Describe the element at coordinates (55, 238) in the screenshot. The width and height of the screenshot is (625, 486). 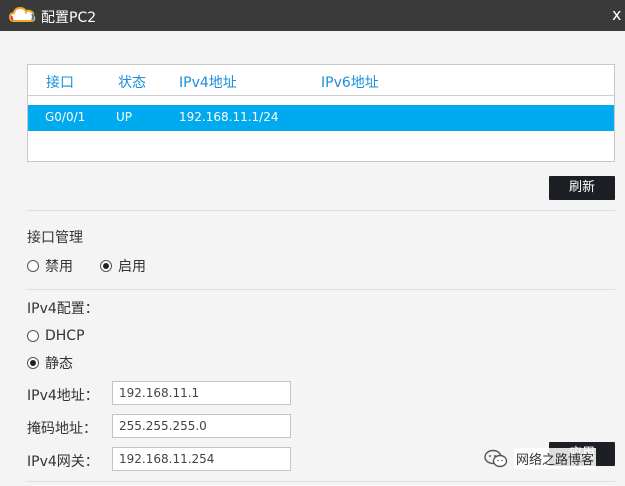
I see `interface-management-label: 接口管理` at that location.